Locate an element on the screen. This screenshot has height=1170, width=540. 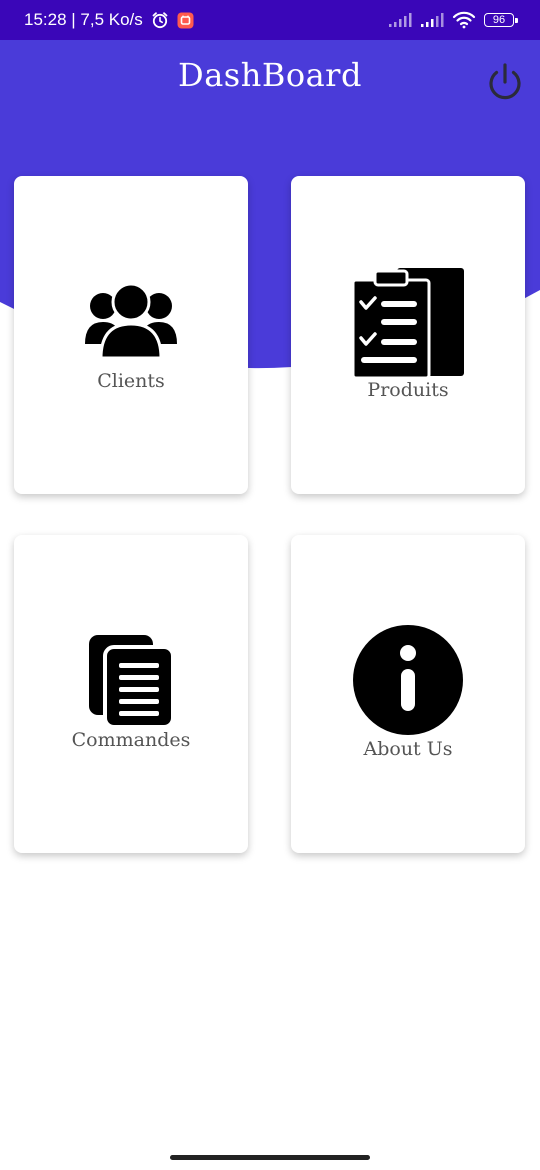
home-indicator is located at coordinates (270, 1157).